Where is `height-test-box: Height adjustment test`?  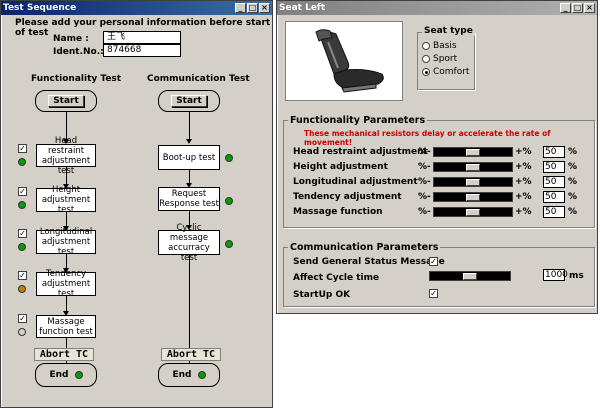 height-test-box: Height adjustment test is located at coordinates (66, 200).